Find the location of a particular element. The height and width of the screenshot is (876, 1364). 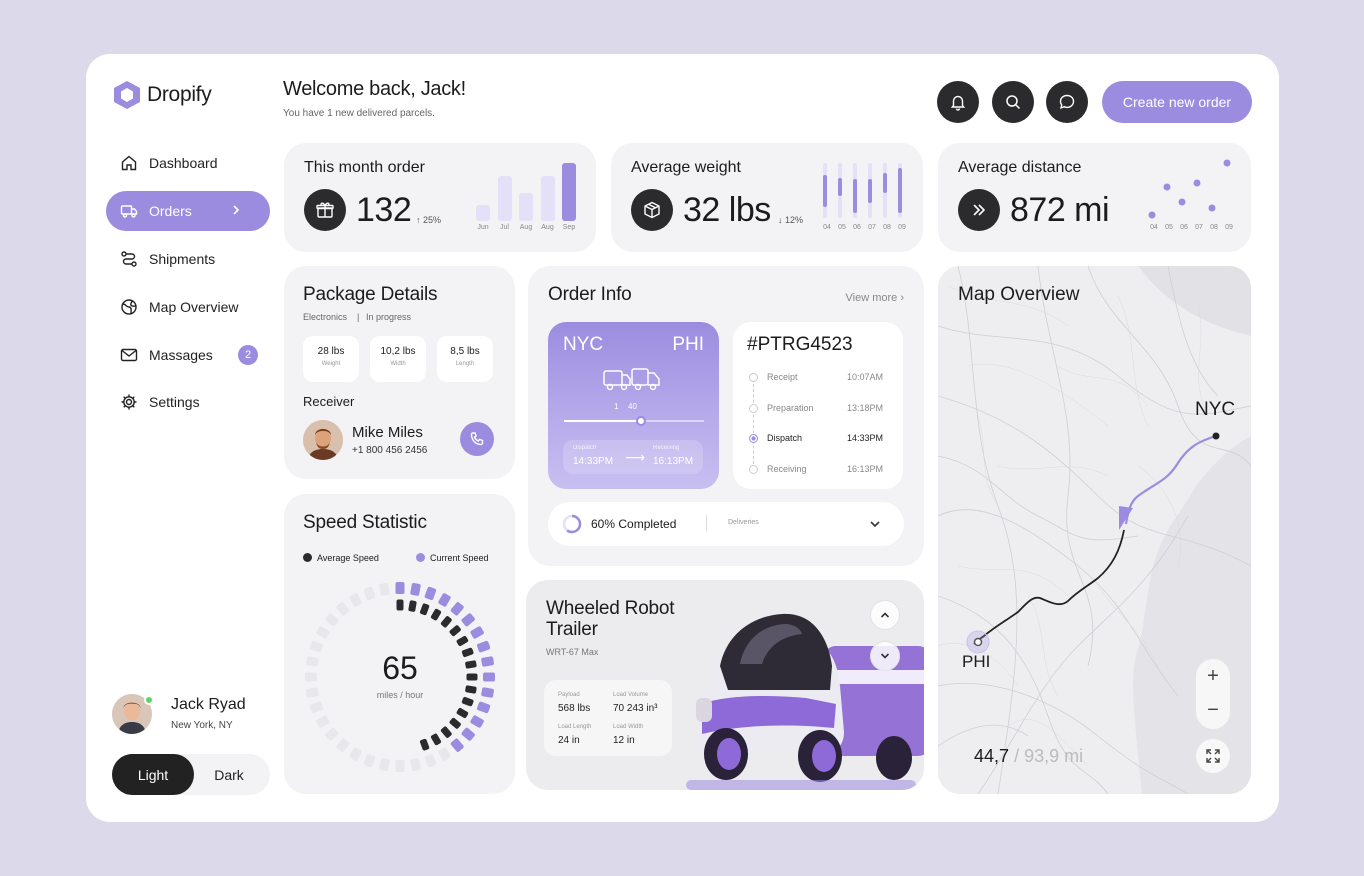

theme-toggle: Light Dark is located at coordinates (191, 774).